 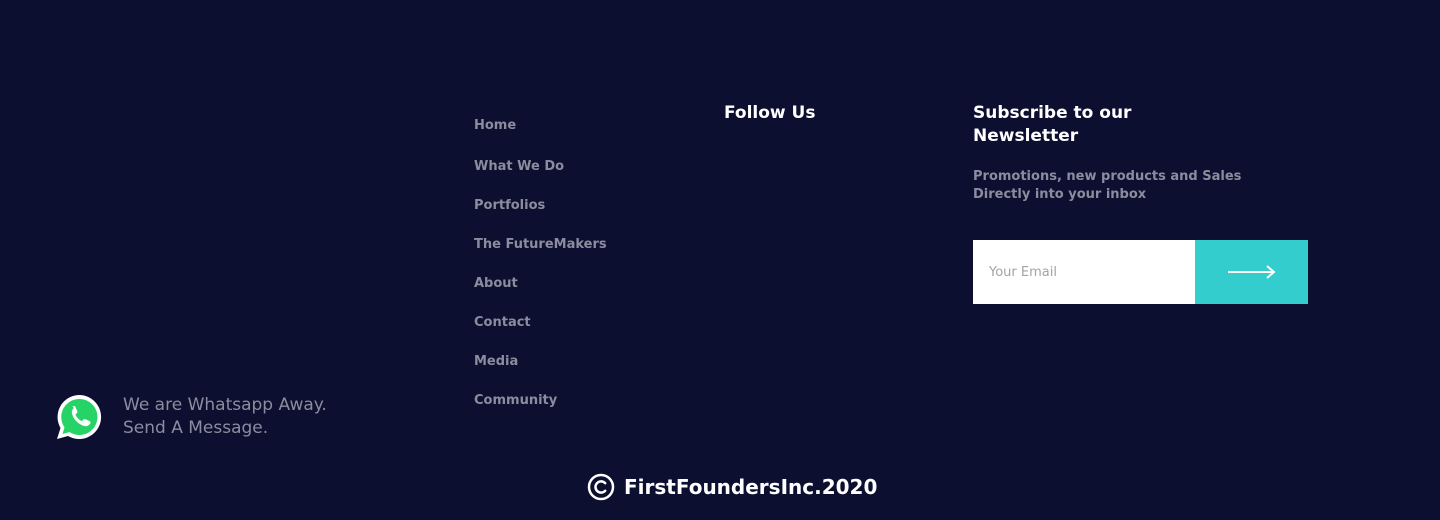 I want to click on follow-us-heading: Follow Us, so click(x=770, y=113).